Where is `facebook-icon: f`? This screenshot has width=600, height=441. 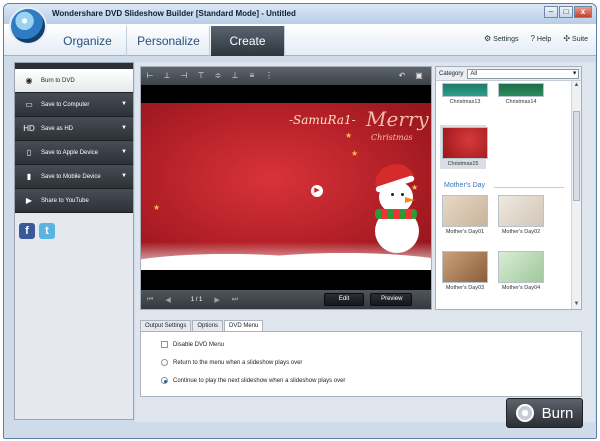
facebook-icon: f is located at coordinates (27, 231).